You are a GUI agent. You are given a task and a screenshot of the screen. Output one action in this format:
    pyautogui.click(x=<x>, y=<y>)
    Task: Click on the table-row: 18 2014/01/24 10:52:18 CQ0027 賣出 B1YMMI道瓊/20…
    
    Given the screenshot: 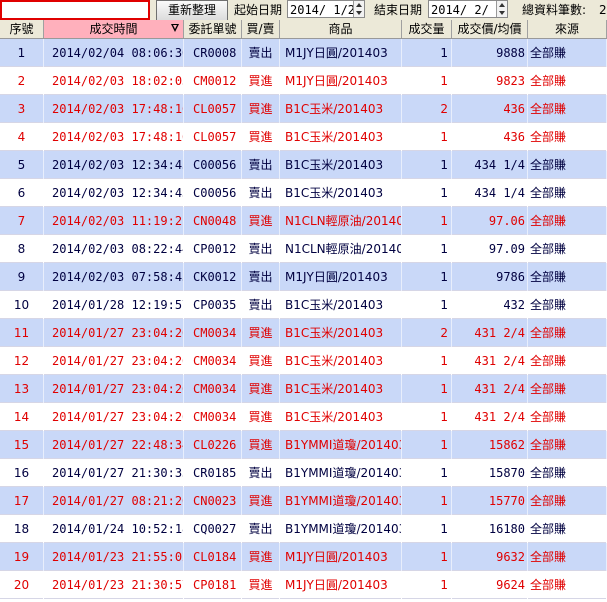 What is the action you would take?
    pyautogui.click(x=303, y=529)
    